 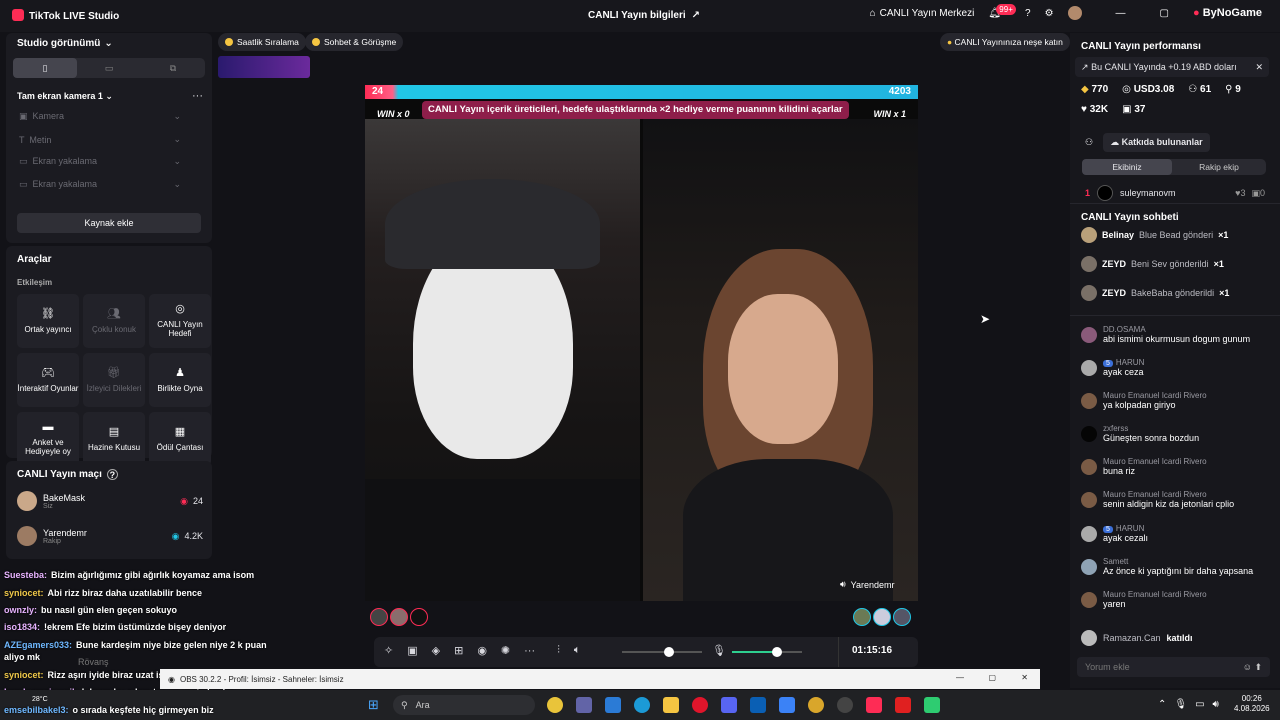 What do you see at coordinates (35, 282) in the screenshot?
I see `section-label: Etkileşim` at bounding box center [35, 282].